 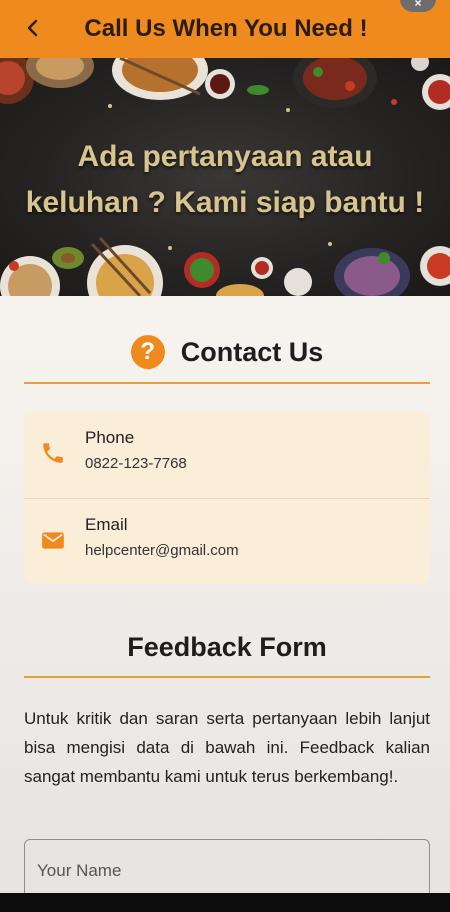 What do you see at coordinates (227, 383) in the screenshot?
I see `contact-divider` at bounding box center [227, 383].